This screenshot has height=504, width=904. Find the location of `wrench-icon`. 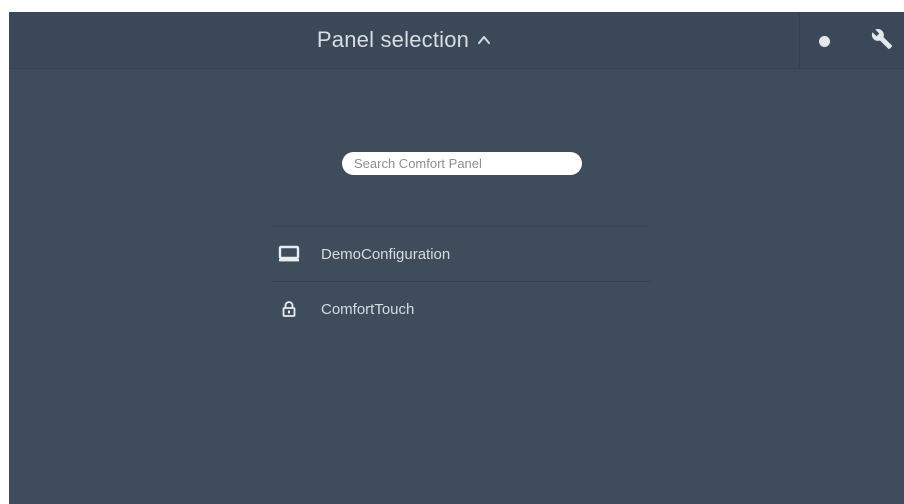

wrench-icon is located at coordinates (882, 41).